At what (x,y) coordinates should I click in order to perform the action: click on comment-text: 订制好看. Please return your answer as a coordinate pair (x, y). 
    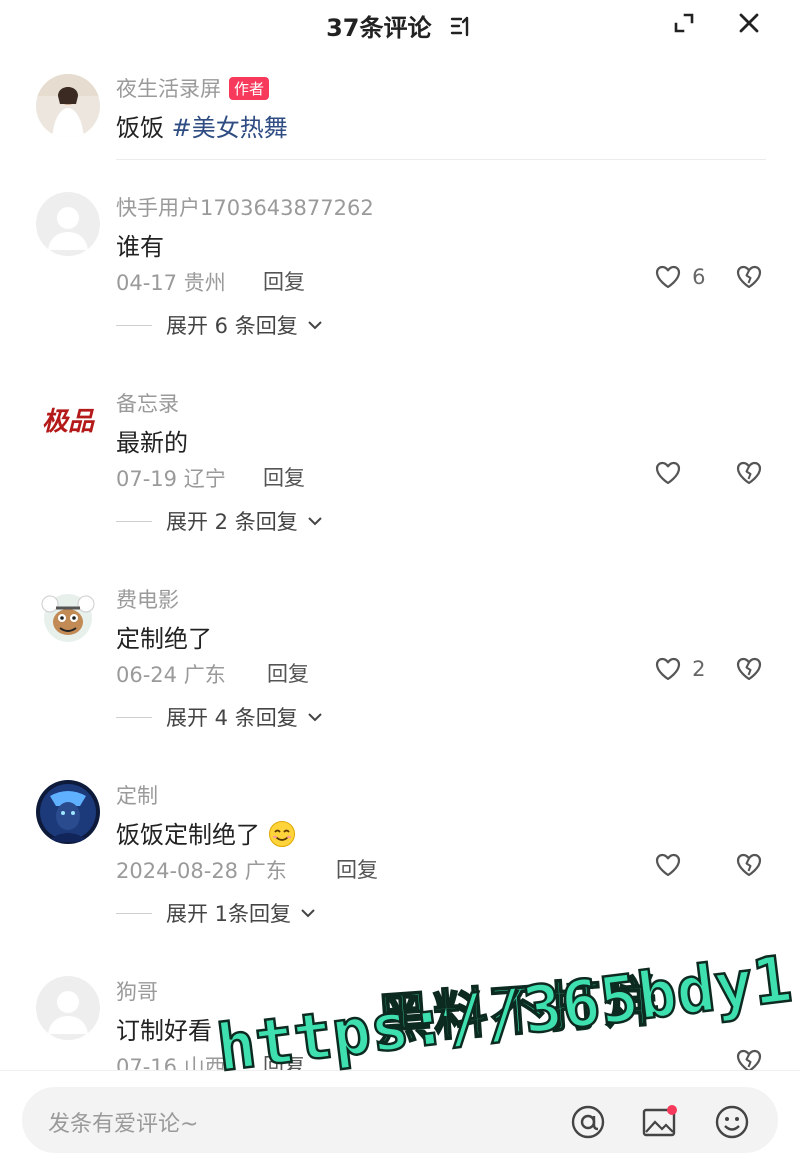
    Looking at the image, I should click on (164, 1031).